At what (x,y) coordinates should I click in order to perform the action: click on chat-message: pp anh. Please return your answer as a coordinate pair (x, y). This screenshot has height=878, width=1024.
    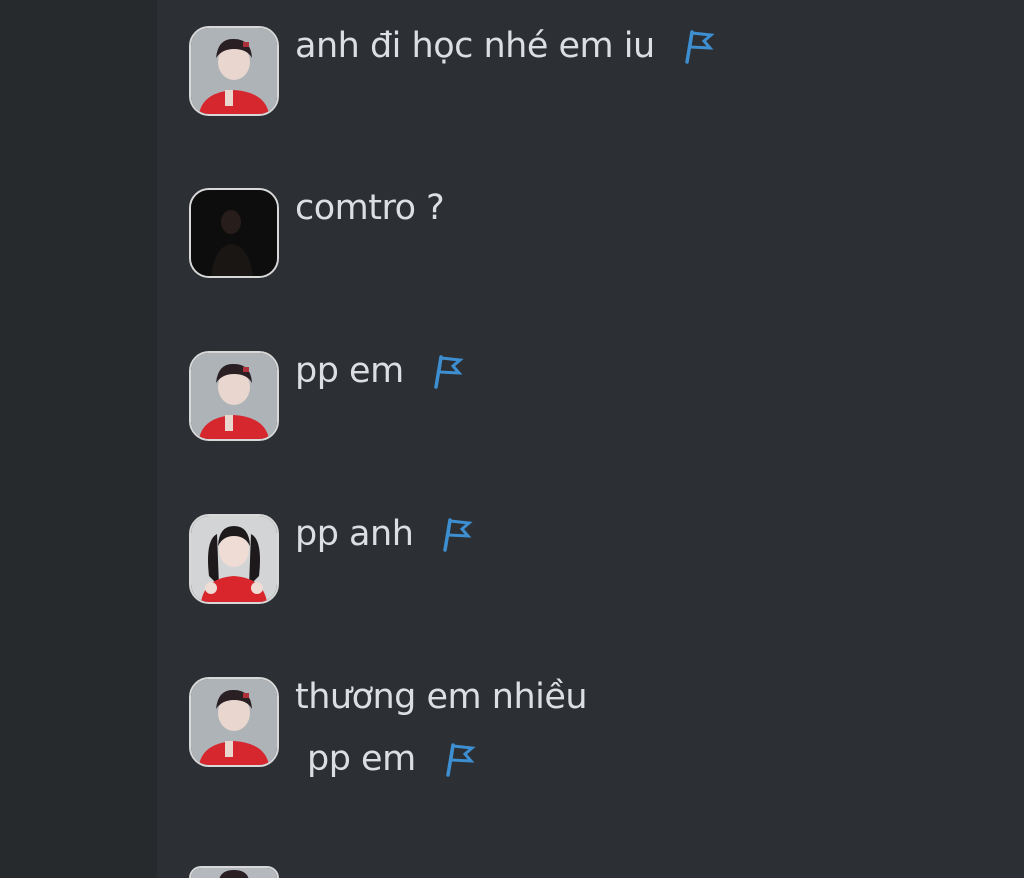
    Looking at the image, I should click on (332, 559).